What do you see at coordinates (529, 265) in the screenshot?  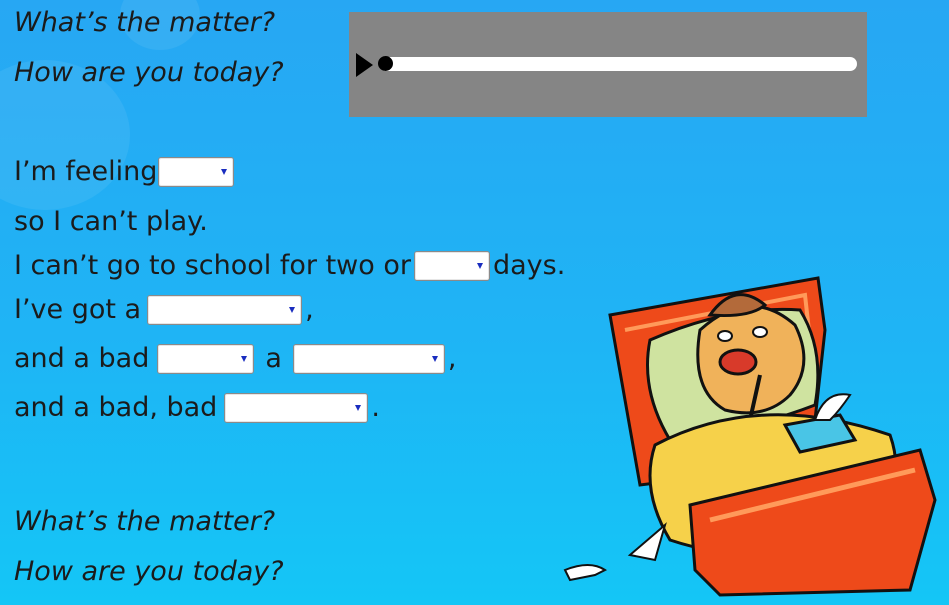 I see `verse-text: days.` at bounding box center [529, 265].